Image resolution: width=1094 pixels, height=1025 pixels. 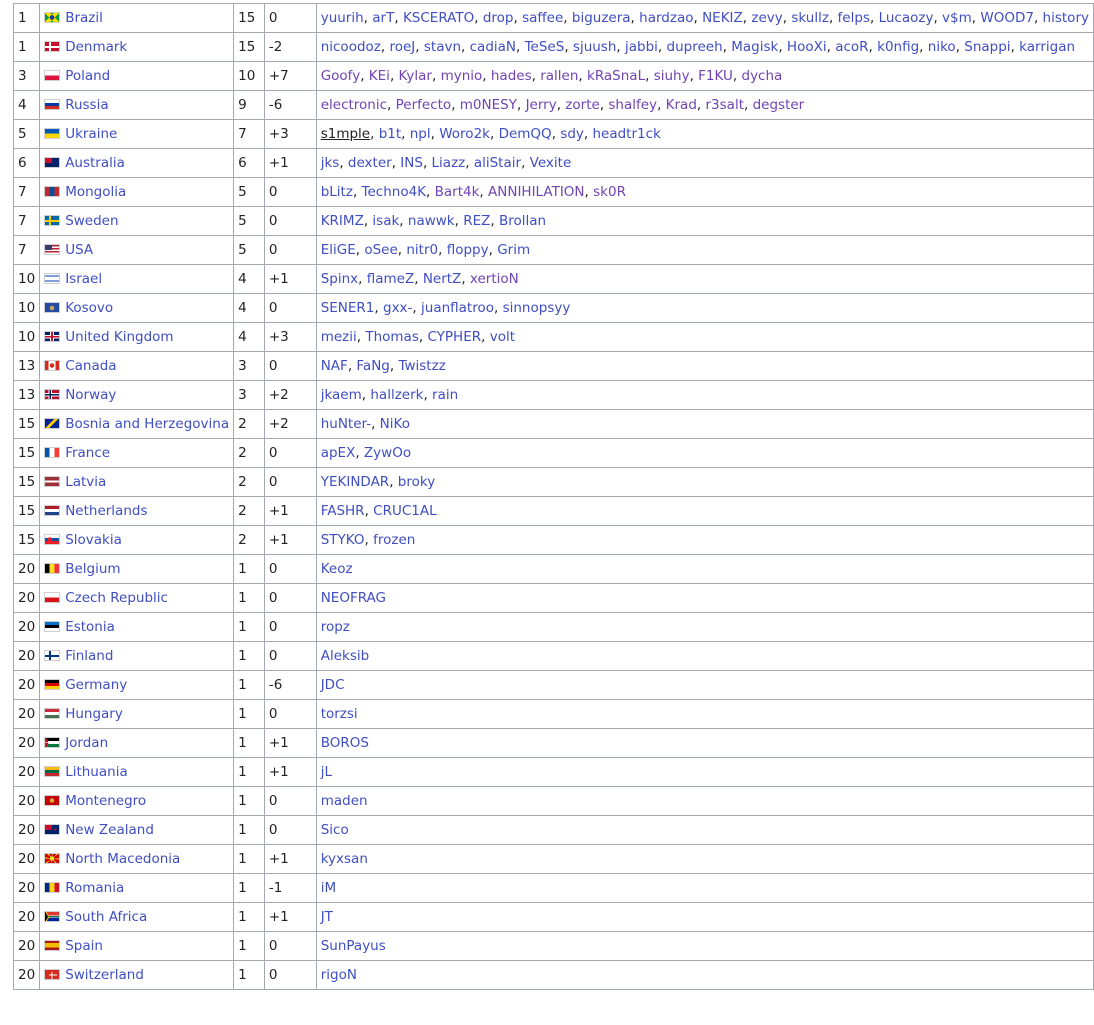 I want to click on player-link: maden, so click(x=344, y=801).